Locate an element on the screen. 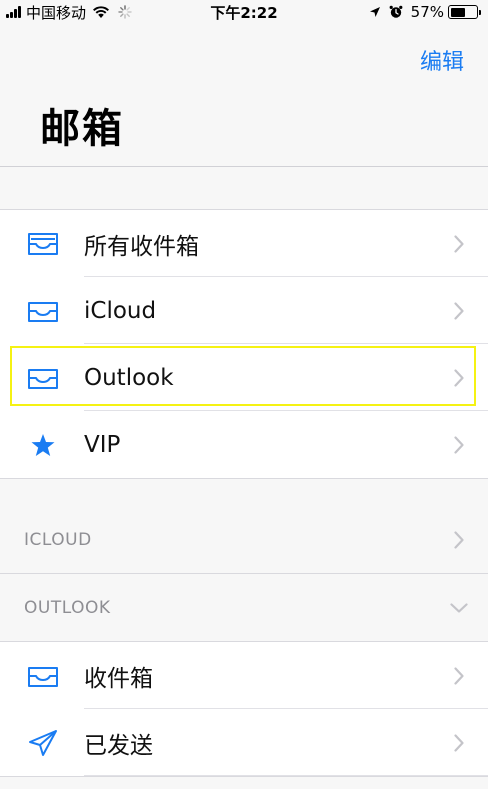 This screenshot has width=488, height=789. row-separator is located at coordinates (286, 775).